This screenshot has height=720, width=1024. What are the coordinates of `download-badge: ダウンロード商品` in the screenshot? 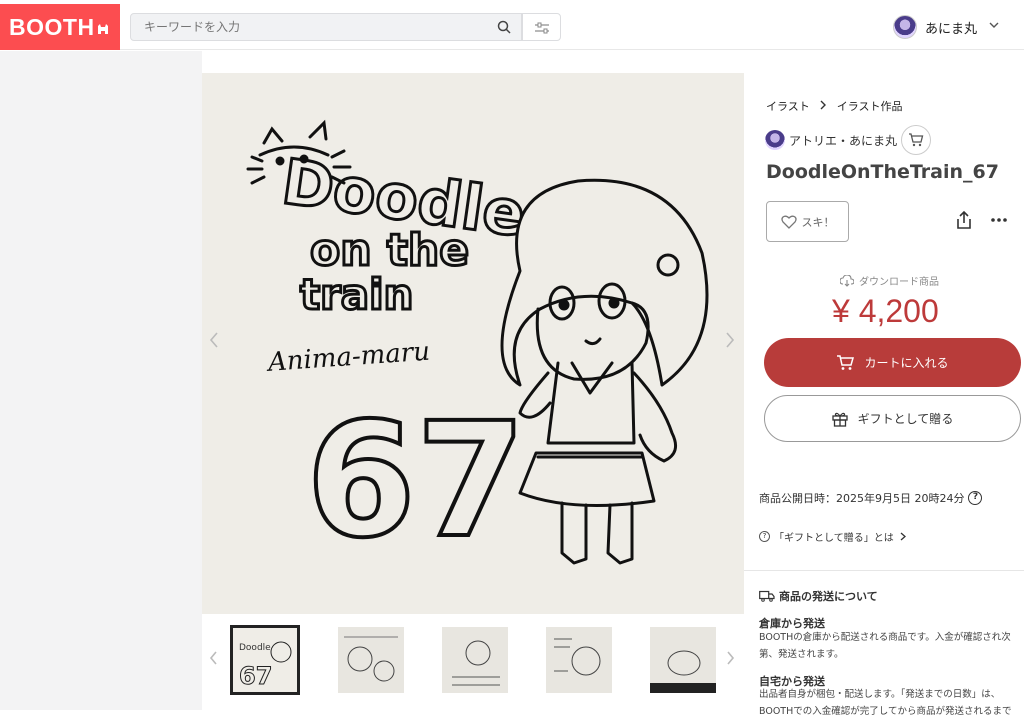 It's located at (889, 280).